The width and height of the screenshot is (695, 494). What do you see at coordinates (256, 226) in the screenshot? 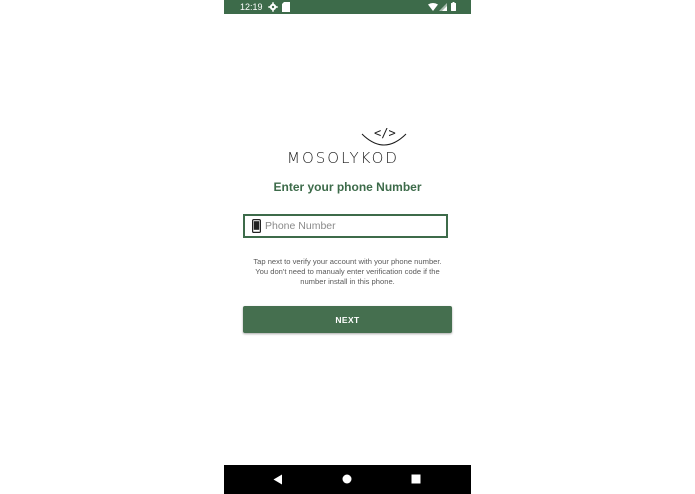
I see `smartphone-icon` at bounding box center [256, 226].